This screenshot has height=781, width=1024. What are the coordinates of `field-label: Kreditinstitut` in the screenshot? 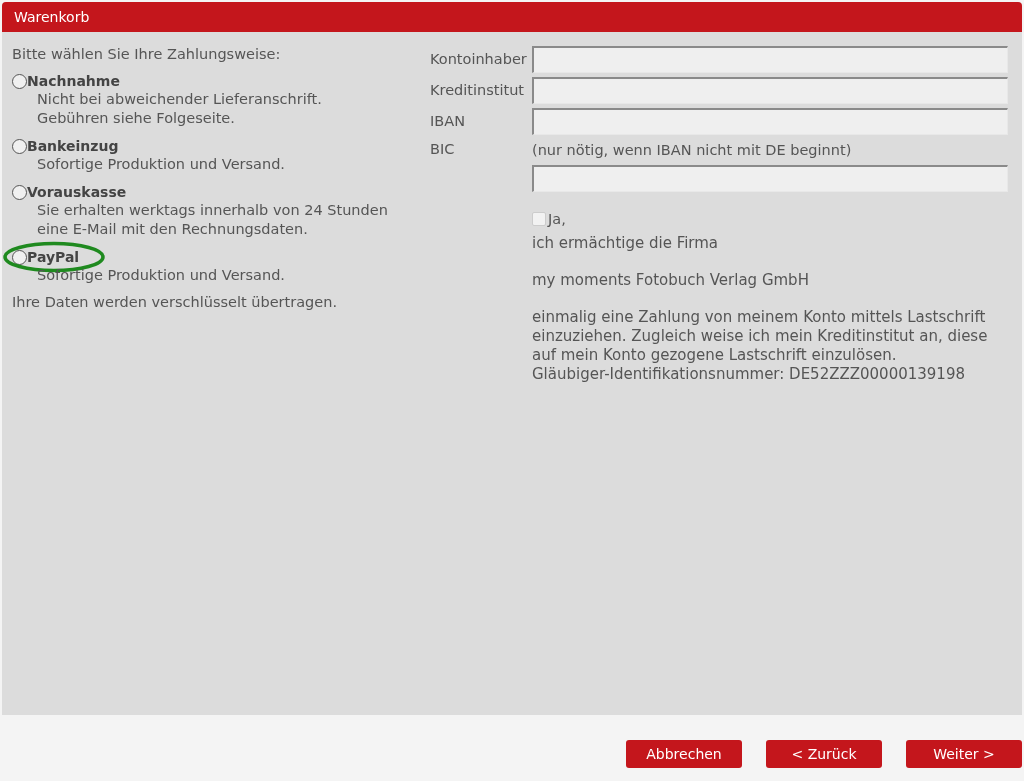 It's located at (477, 90).